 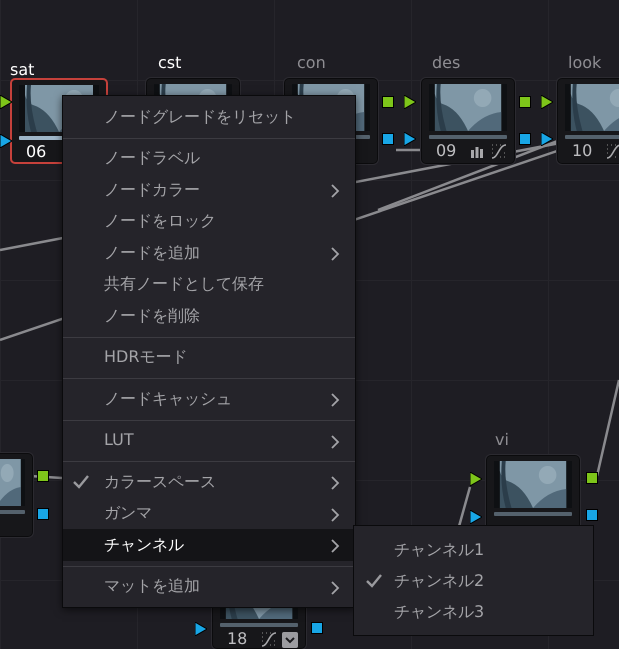 I want to click on graph-node: 10, so click(x=588, y=121).